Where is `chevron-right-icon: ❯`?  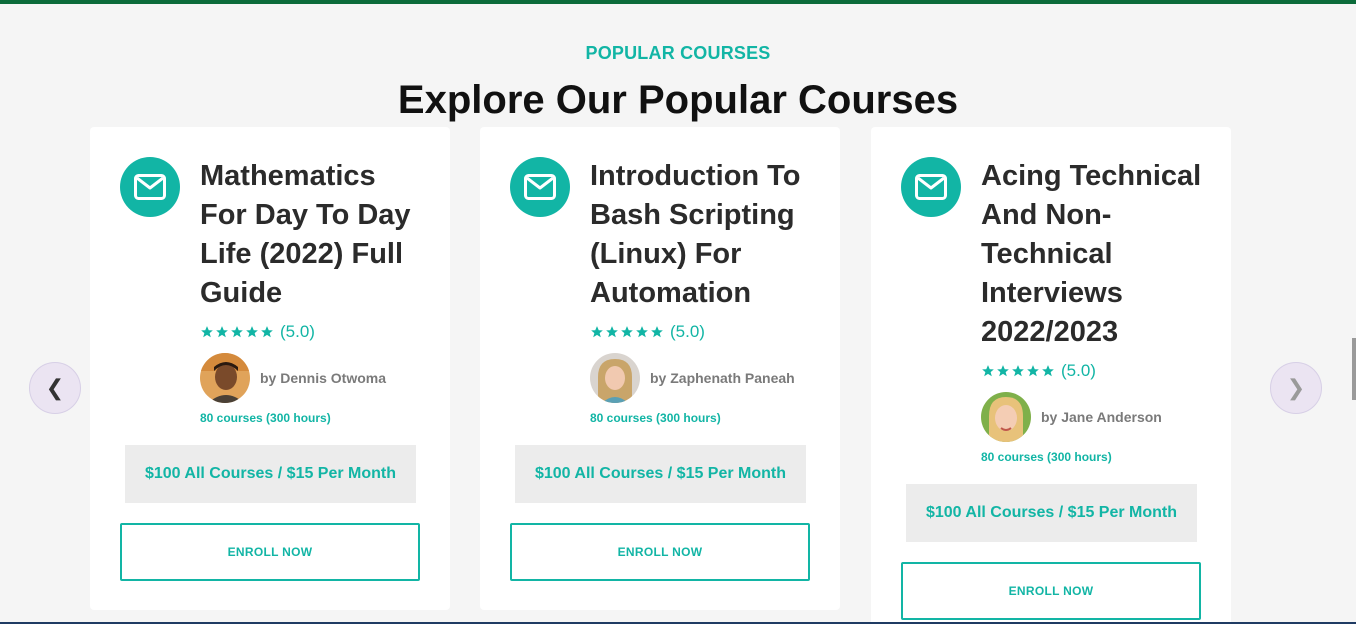
chevron-right-icon: ❯ is located at coordinates (1296, 388).